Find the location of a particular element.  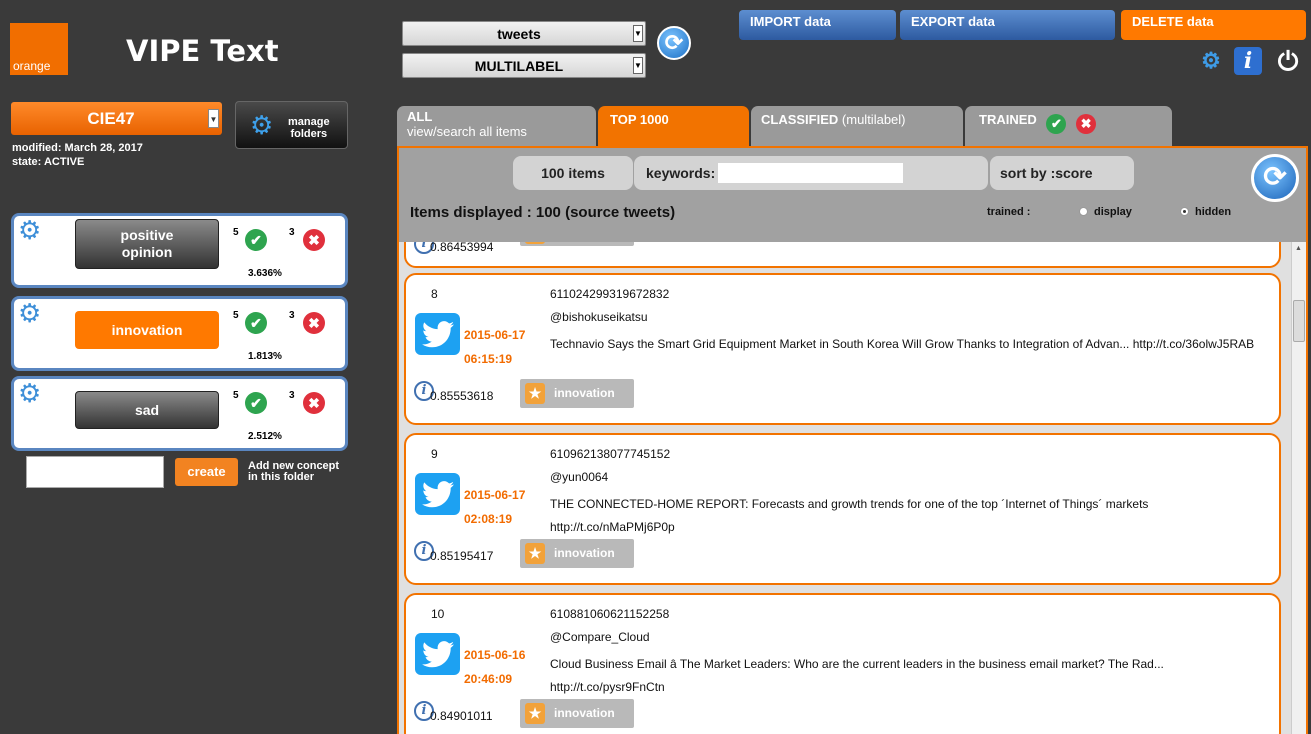

item-id: 611024299319672832 is located at coordinates (610, 294).